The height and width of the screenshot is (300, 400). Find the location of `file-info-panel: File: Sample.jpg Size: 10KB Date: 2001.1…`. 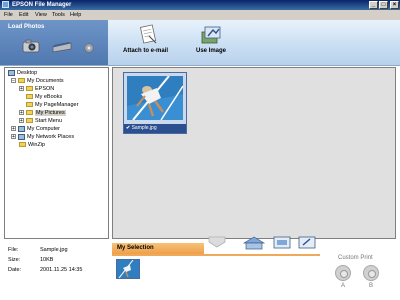

file-info-panel: File: Sample.jpg Size: 10KB Date: 2001.1… is located at coordinates (56, 270).